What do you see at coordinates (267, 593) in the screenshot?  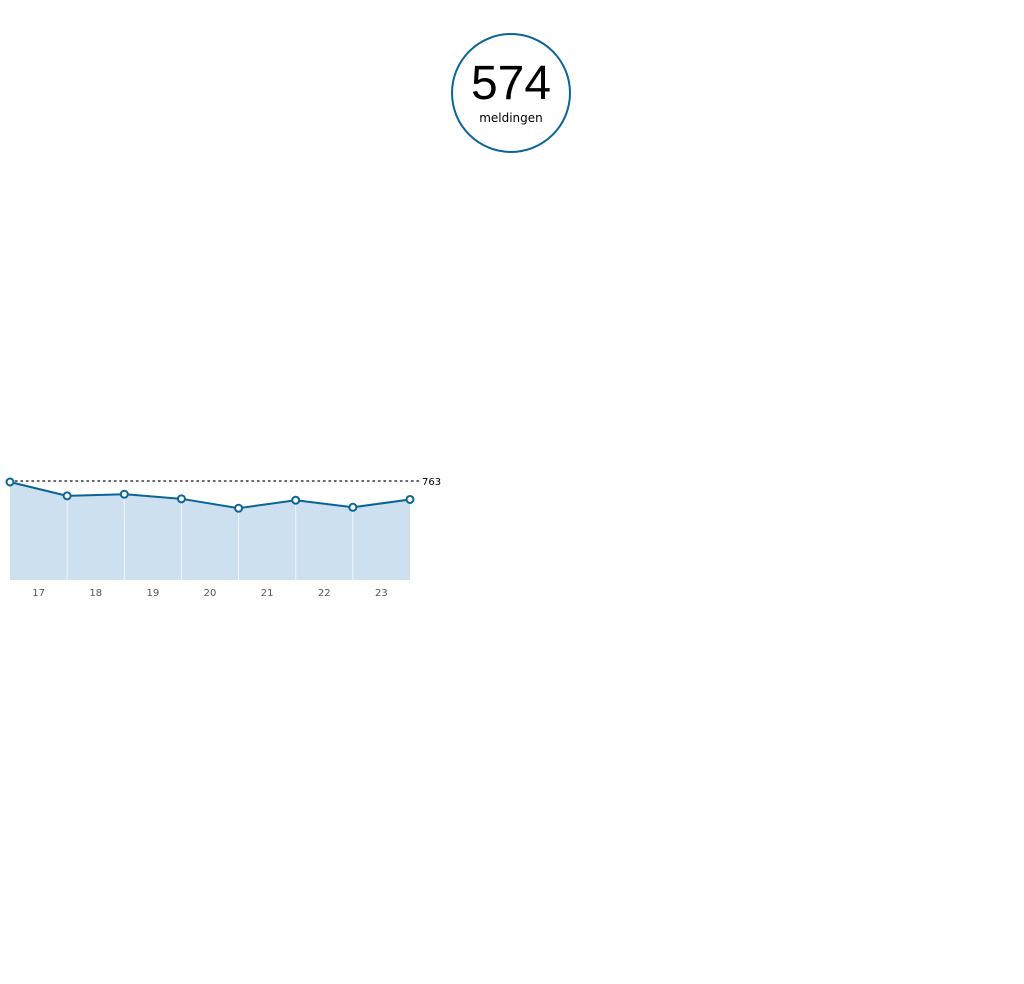 I see `chart-x-tick-label: 21` at bounding box center [267, 593].